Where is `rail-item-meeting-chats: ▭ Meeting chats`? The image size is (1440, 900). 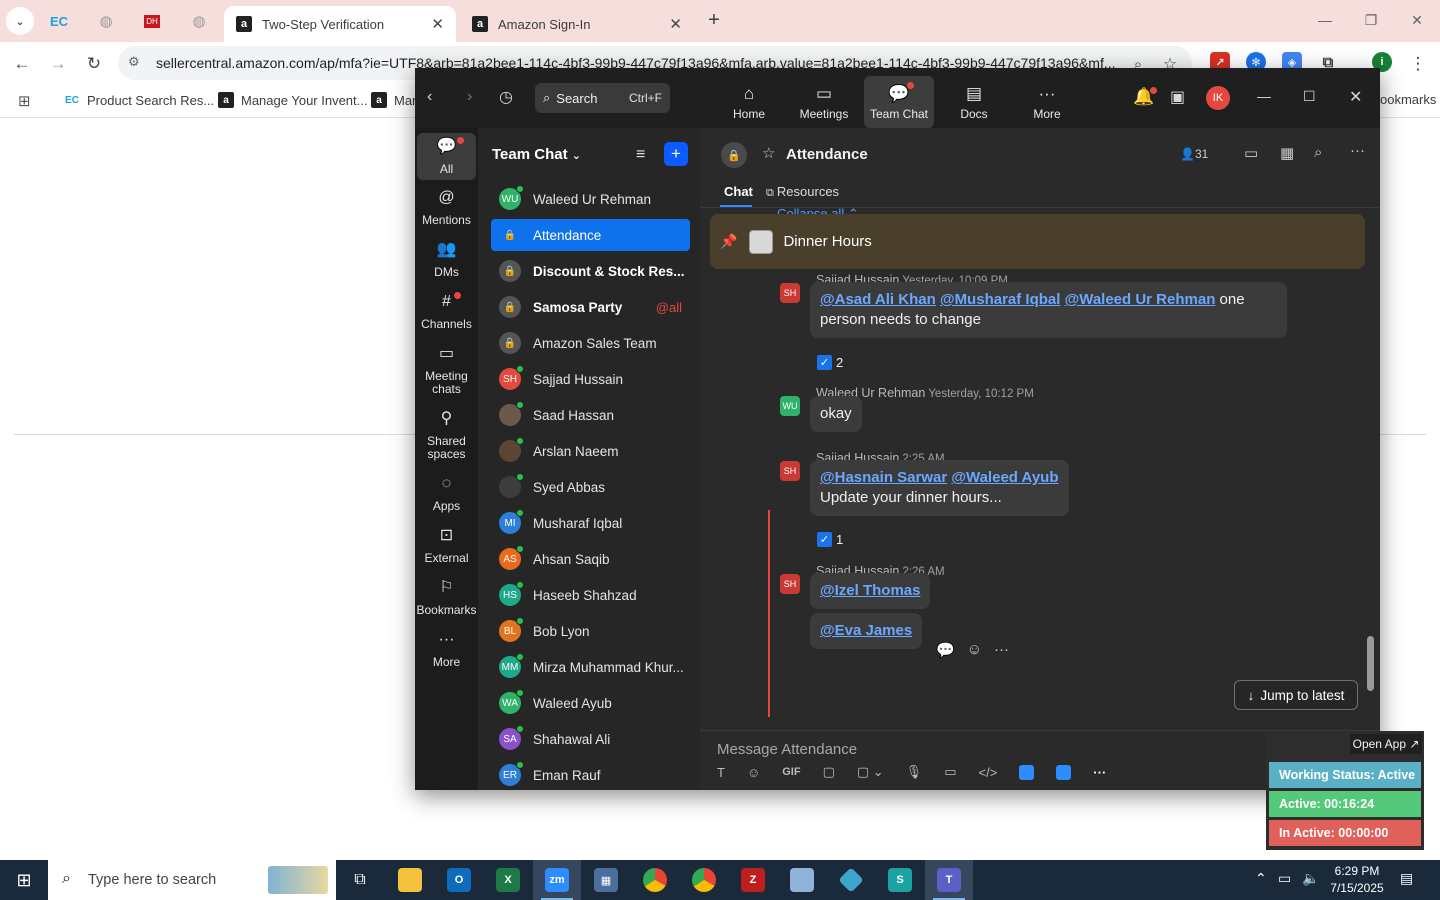 rail-item-meeting-chats: ▭ Meeting chats is located at coordinates (446, 371).